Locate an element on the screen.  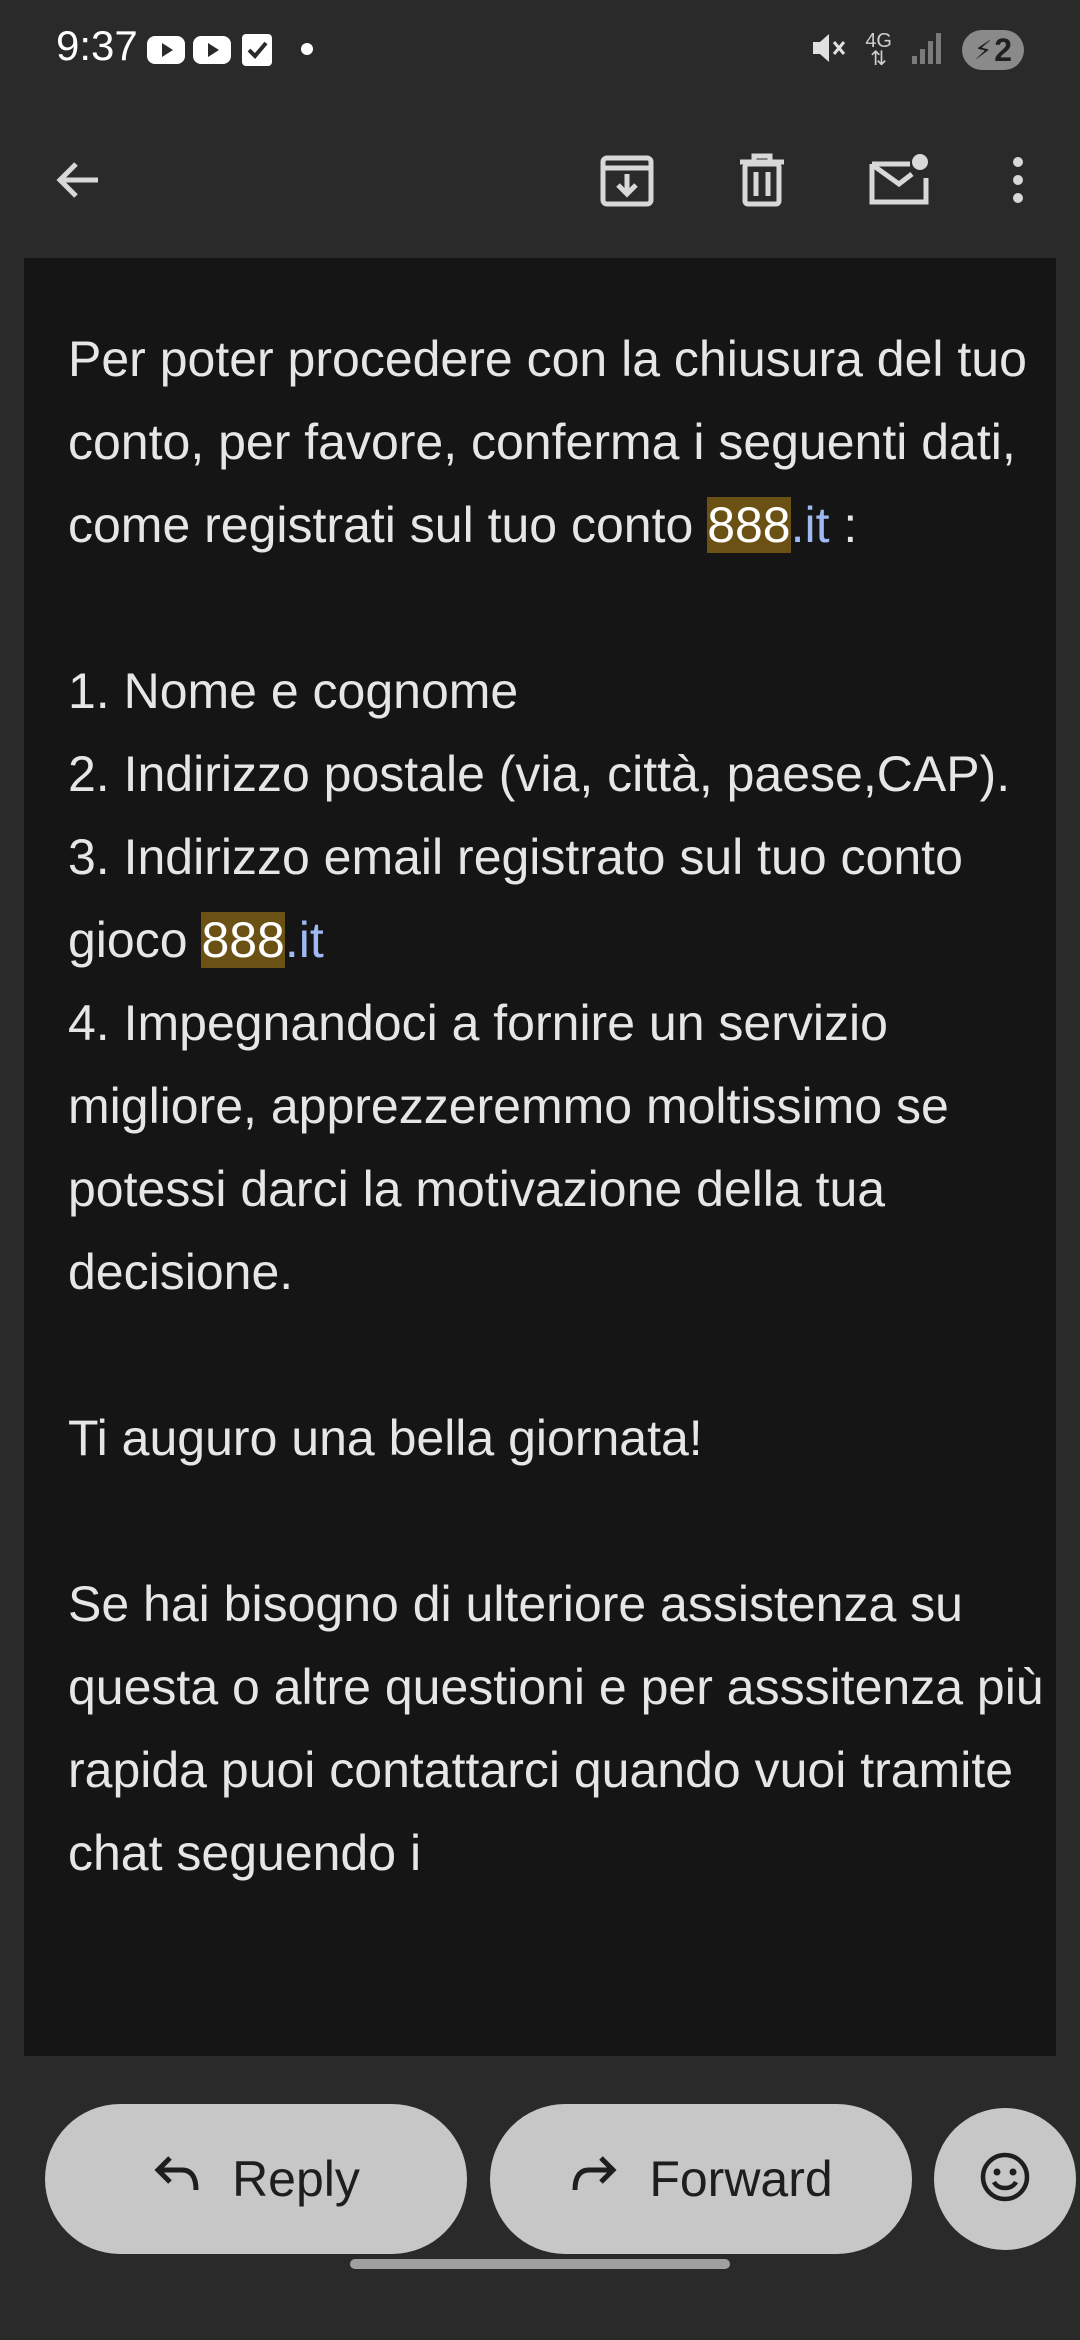
emoji-icon is located at coordinates (1005, 2179).